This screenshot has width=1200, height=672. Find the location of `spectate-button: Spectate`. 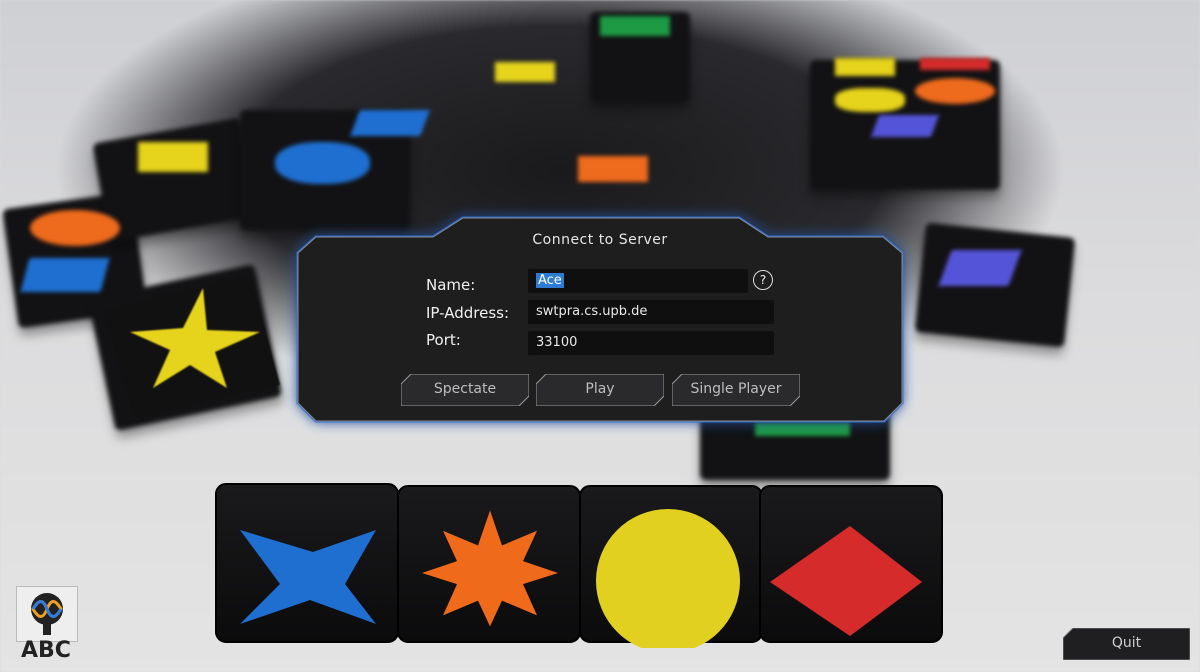

spectate-button: Spectate is located at coordinates (465, 390).